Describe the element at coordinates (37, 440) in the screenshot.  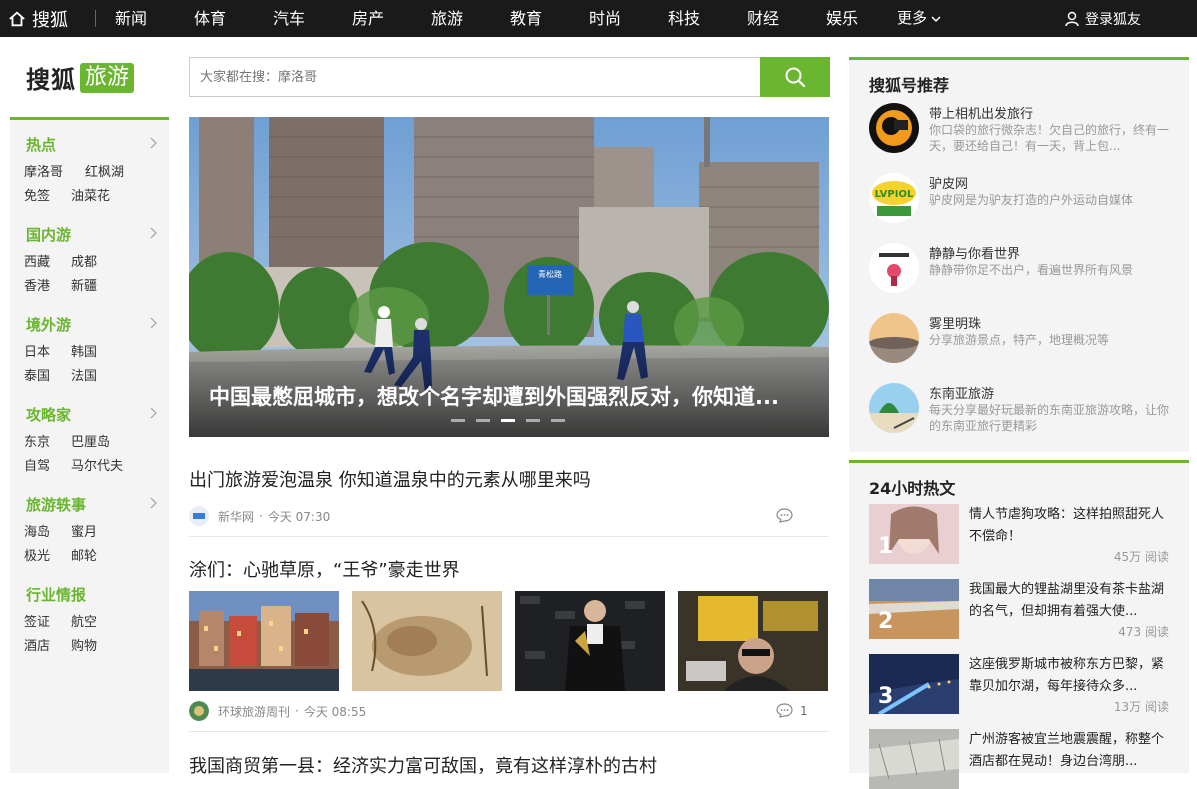
I see `category-link: 东京` at that location.